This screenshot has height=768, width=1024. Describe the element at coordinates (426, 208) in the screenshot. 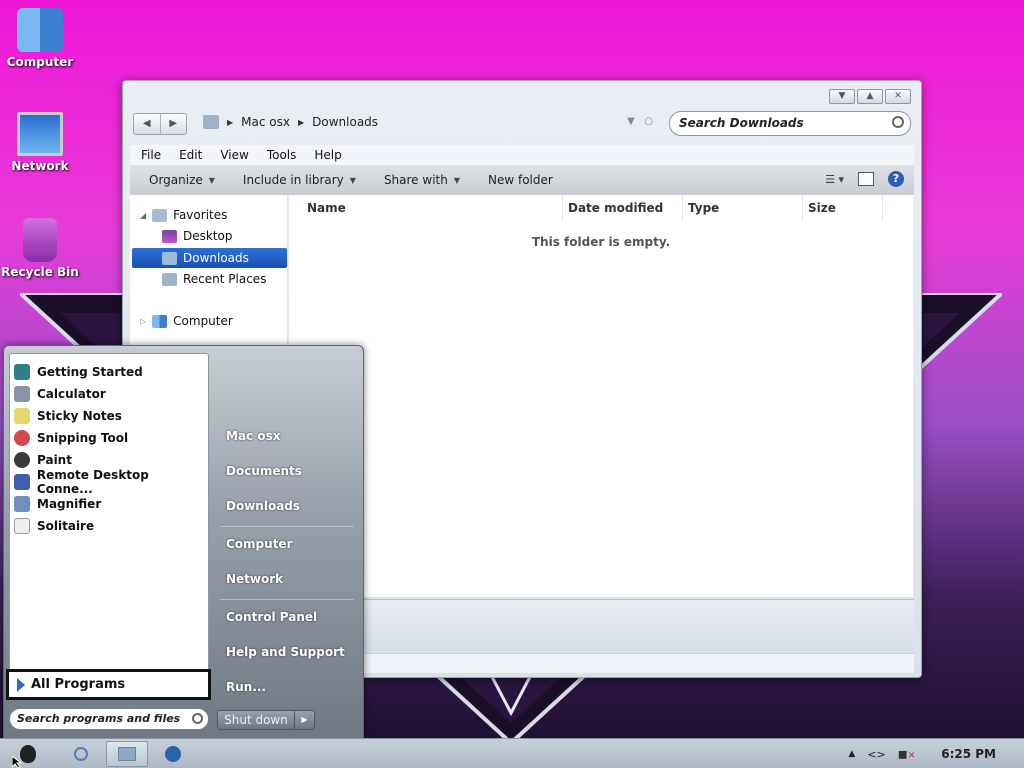

I see `column-name: Name` at that location.